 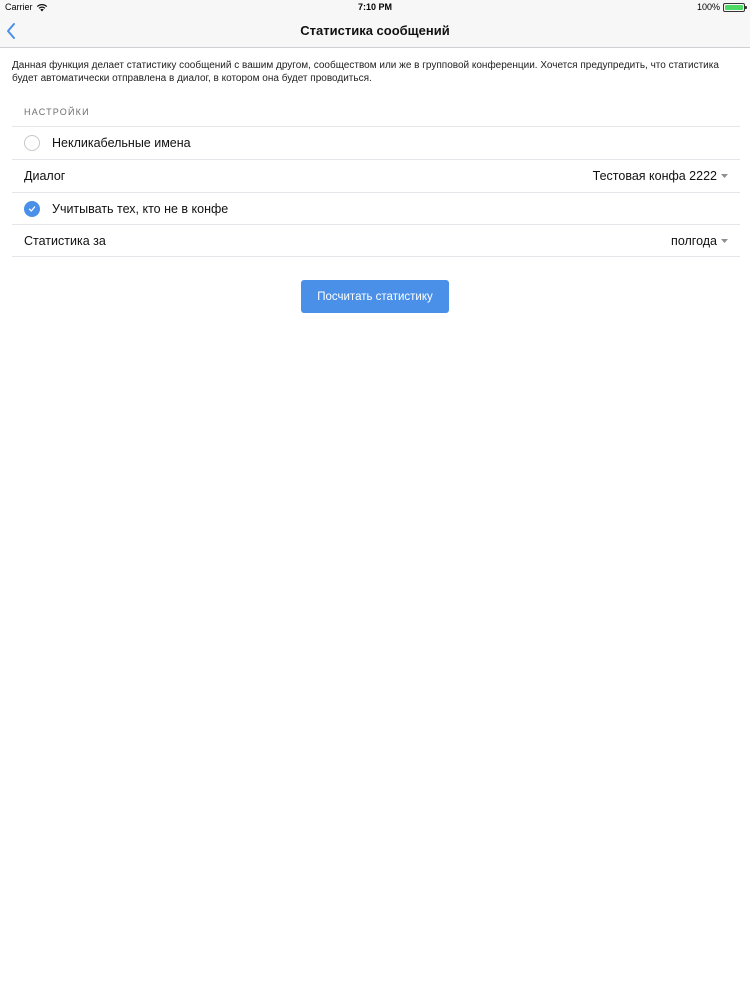 What do you see at coordinates (140, 209) in the screenshot?
I see `include-not-in-conf-label: Учитывать тех, кто не в конфе` at bounding box center [140, 209].